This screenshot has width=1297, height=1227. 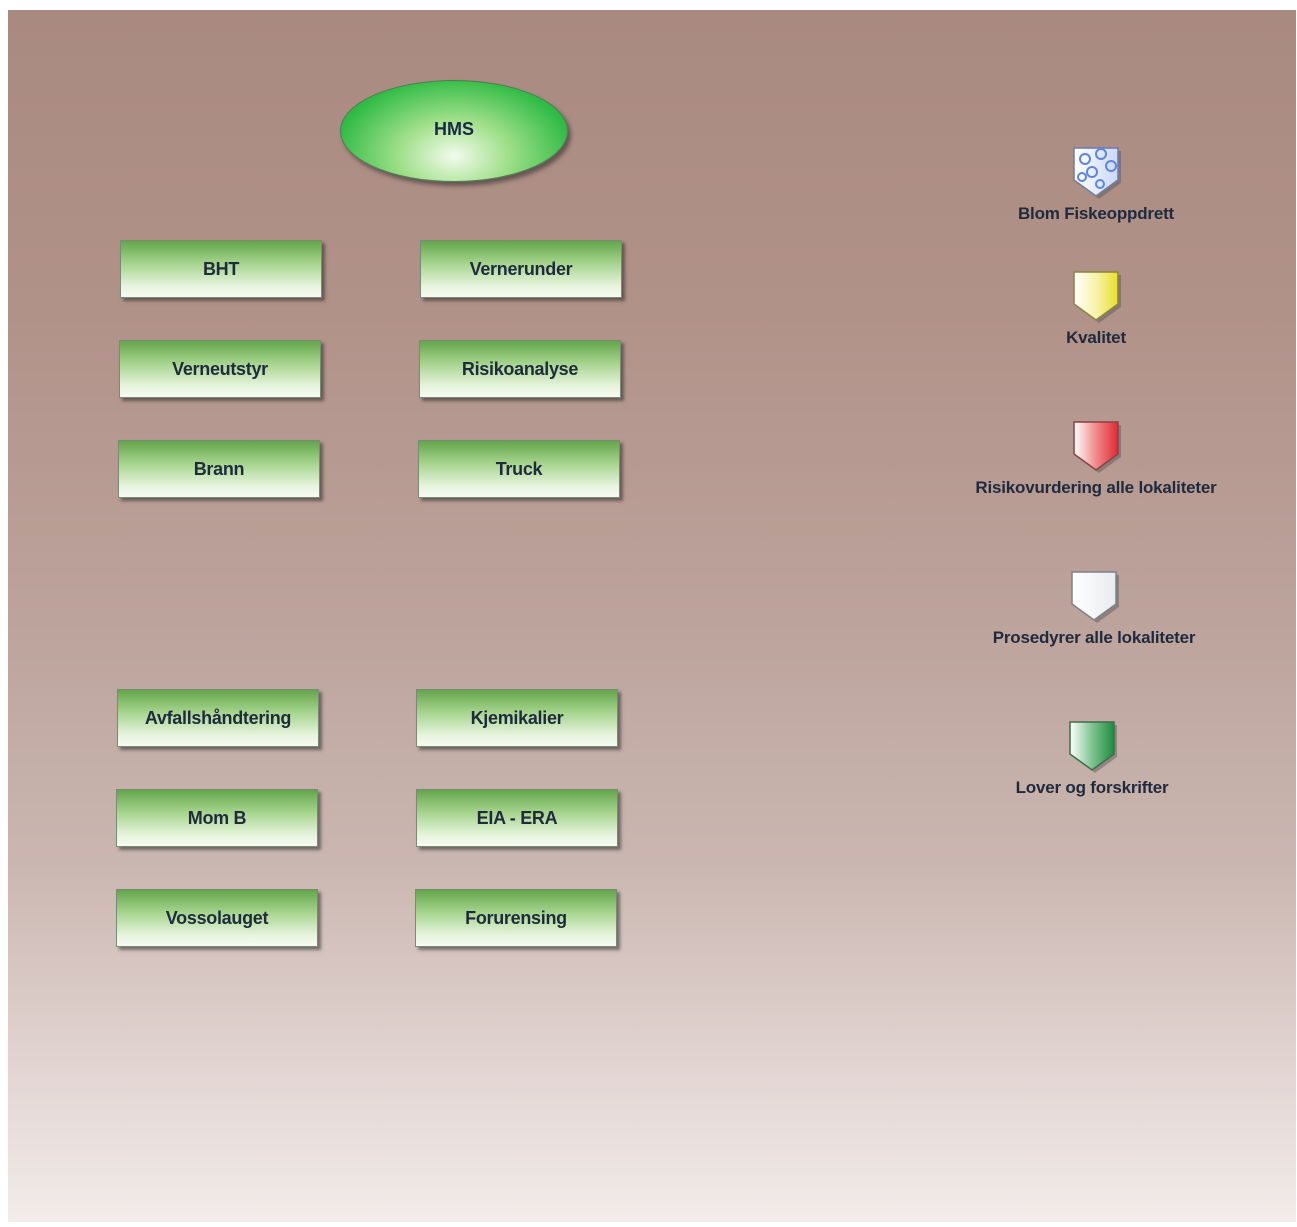 I want to click on green-shield-icon, so click(x=1093, y=747).